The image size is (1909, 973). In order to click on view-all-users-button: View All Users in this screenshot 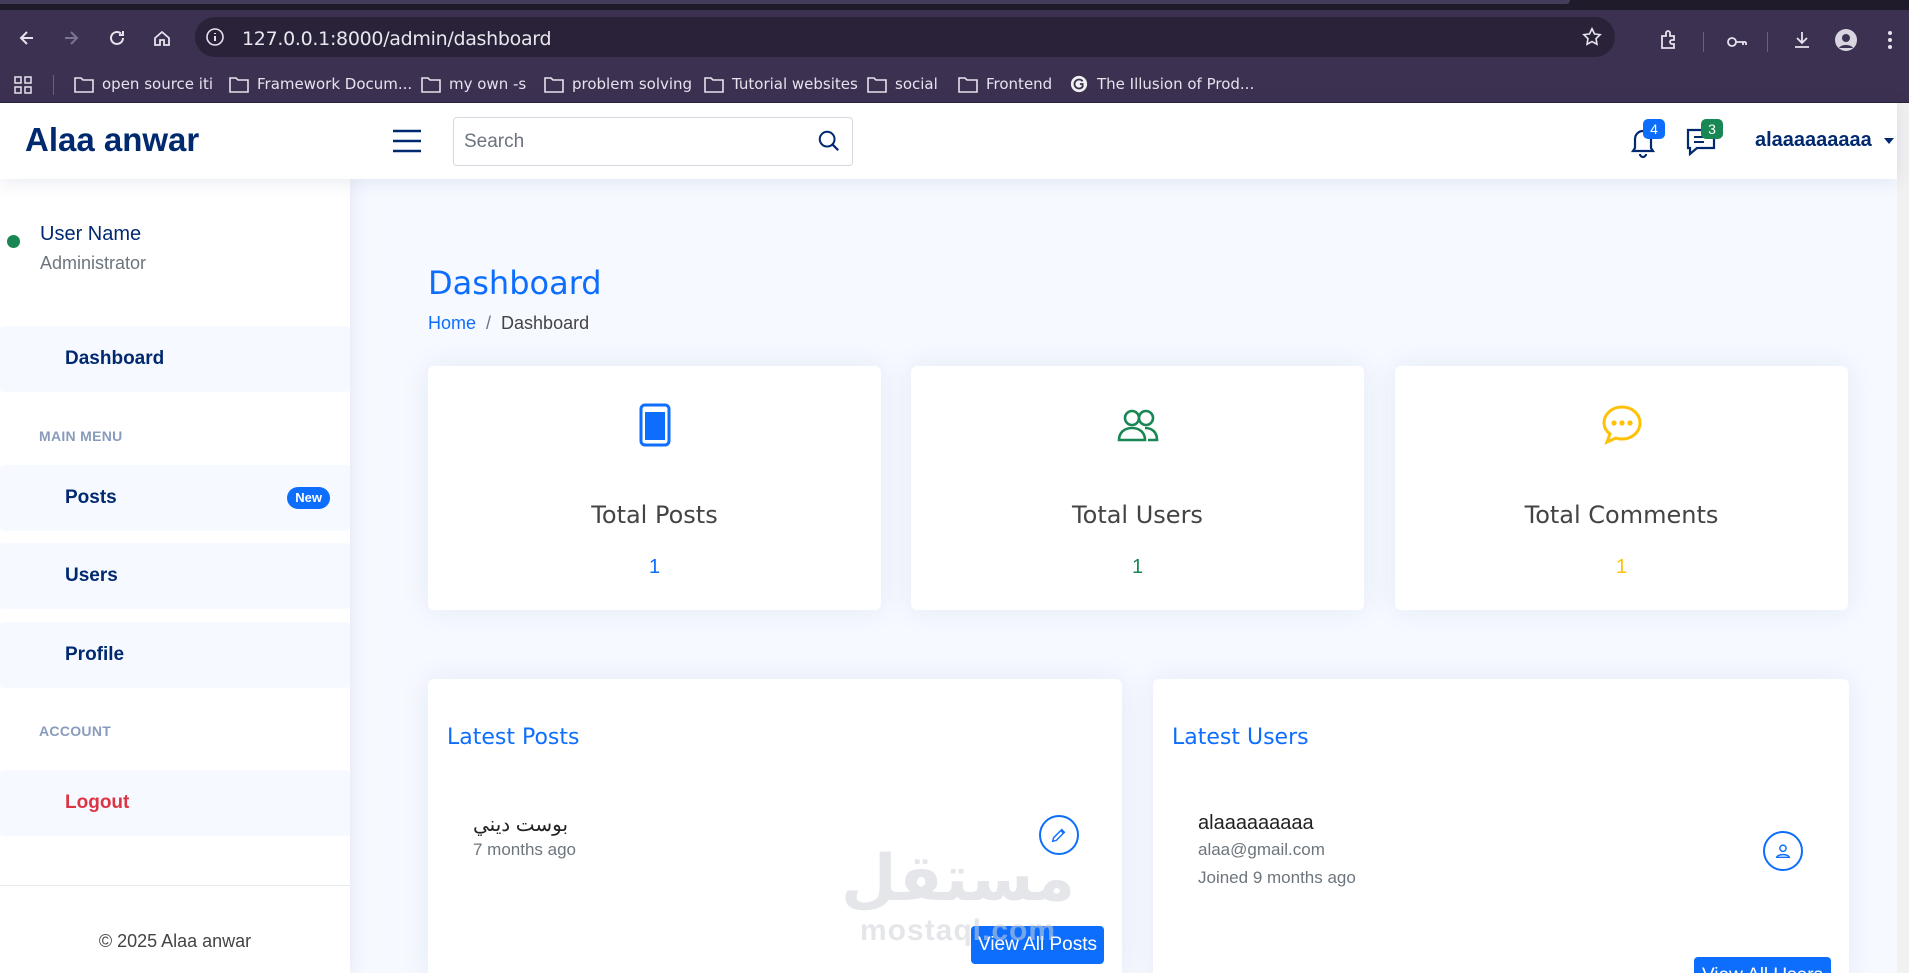, I will do `click(1762, 965)`.